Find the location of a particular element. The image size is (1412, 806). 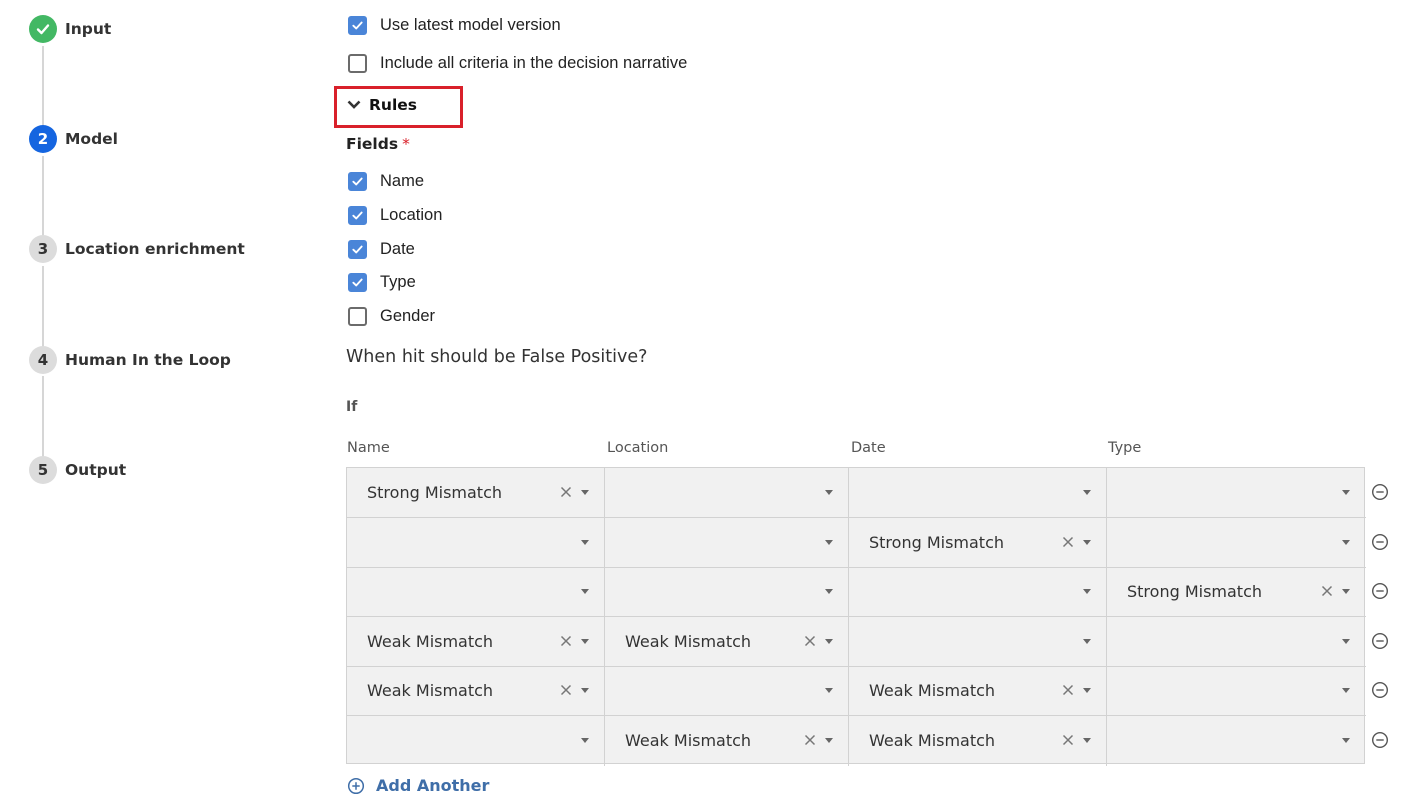

select-date: Strong Mismatch is located at coordinates (978, 543).